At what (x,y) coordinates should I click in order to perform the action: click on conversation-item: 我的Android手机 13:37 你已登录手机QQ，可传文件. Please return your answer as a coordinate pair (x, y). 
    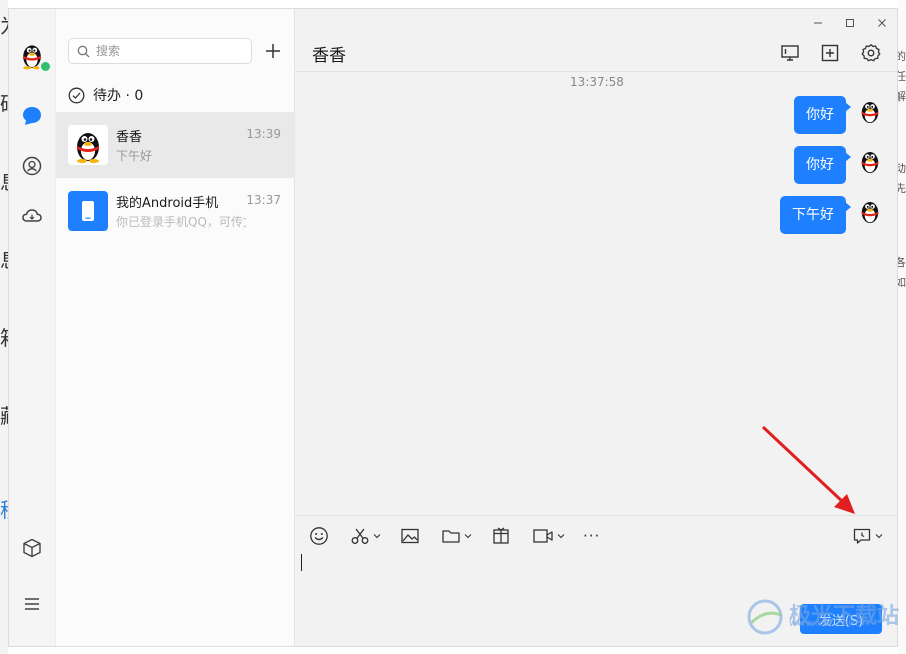
    Looking at the image, I should click on (175, 211).